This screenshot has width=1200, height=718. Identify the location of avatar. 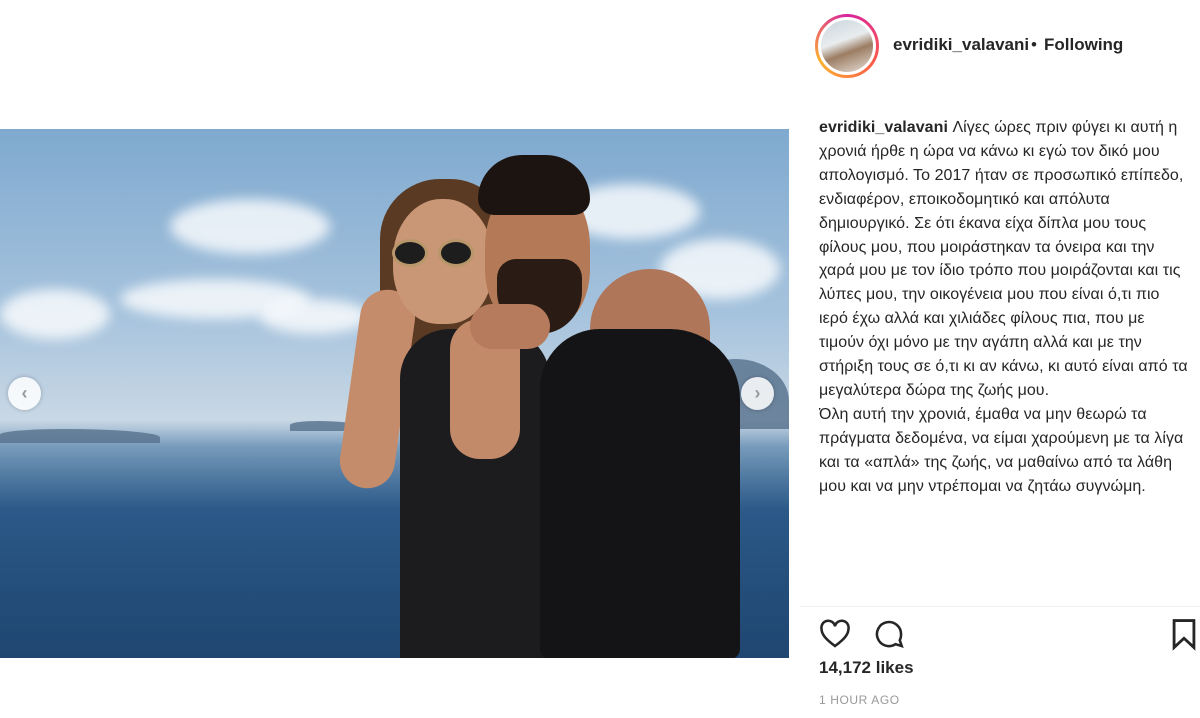
(847, 46).